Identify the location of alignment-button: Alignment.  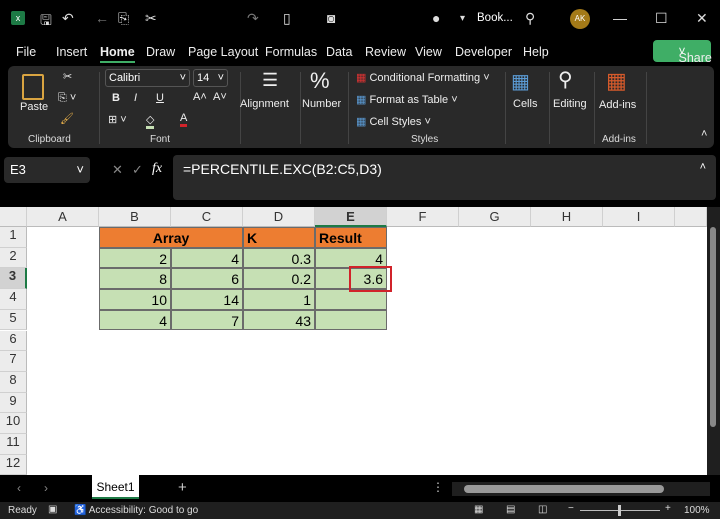
(264, 104).